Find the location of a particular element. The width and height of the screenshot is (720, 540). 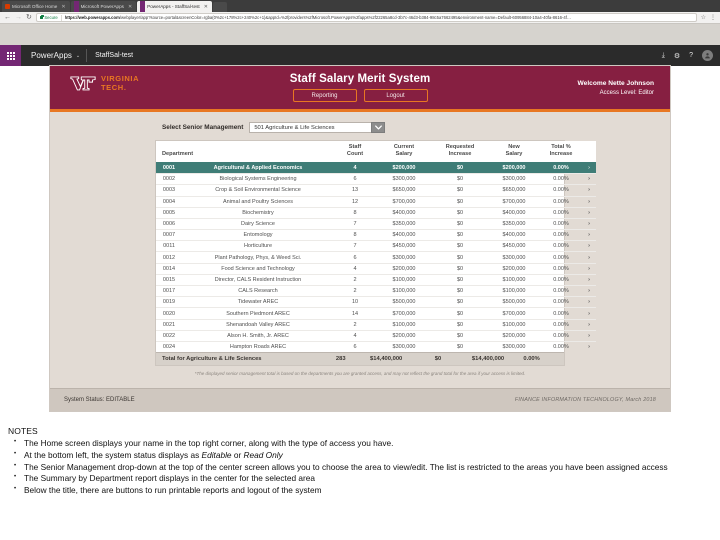

total-new-salary: $14,400,000 is located at coordinates (488, 359).